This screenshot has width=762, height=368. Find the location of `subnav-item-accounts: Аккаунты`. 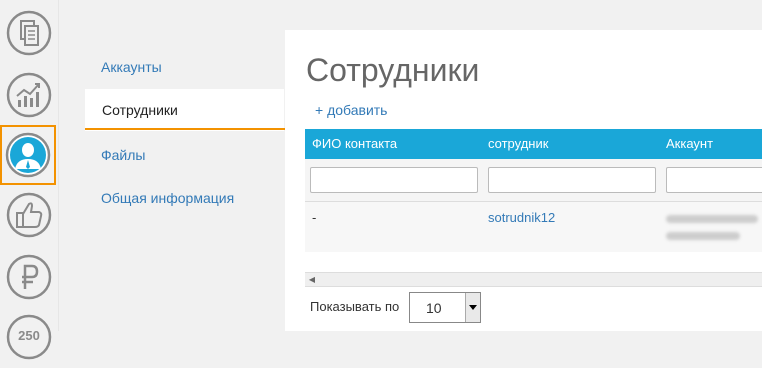

subnav-item-accounts: Аккаунты is located at coordinates (131, 67).